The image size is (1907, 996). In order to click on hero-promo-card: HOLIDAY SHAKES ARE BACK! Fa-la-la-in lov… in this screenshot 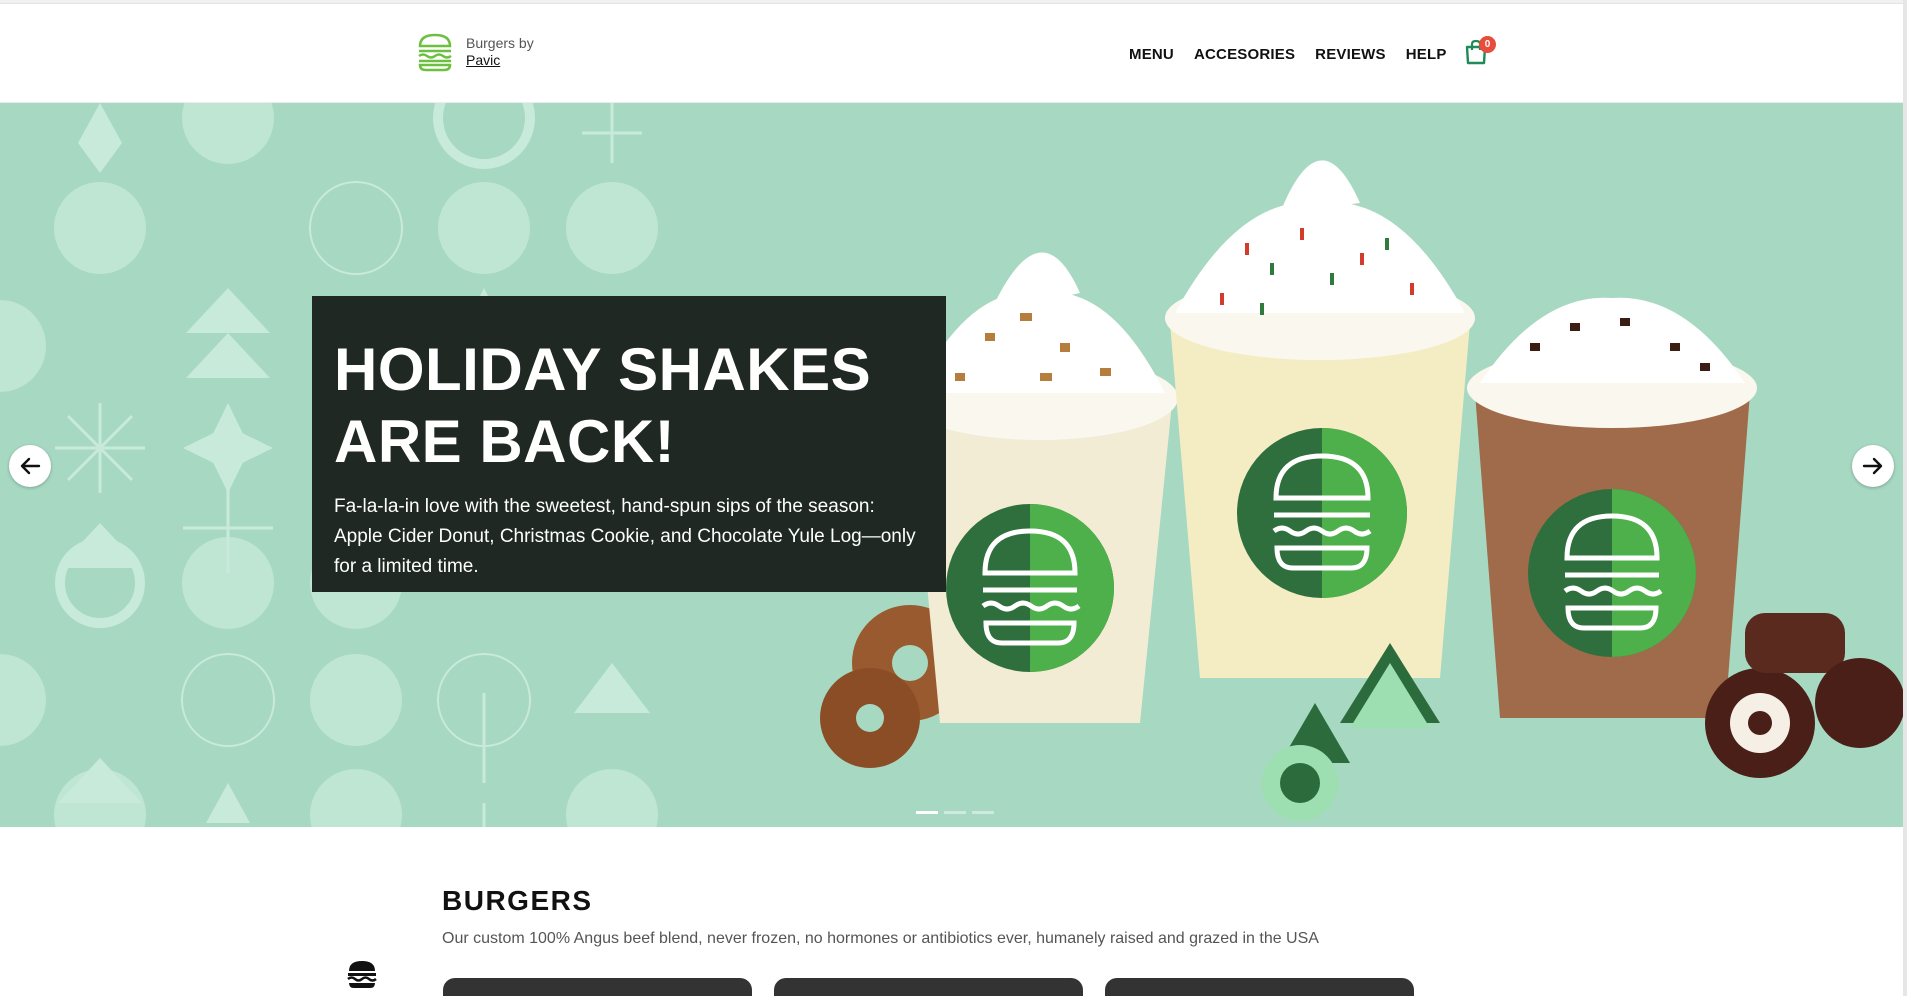, I will do `click(629, 444)`.